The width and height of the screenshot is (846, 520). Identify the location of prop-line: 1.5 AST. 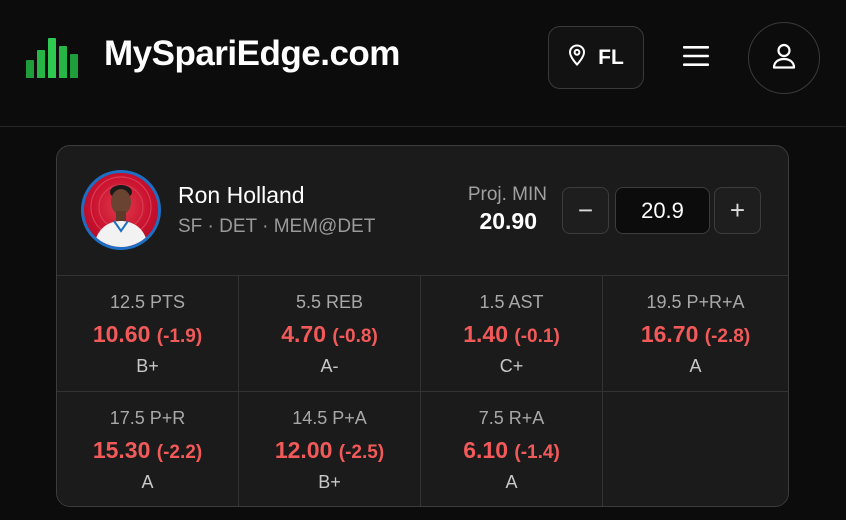
(511, 302).